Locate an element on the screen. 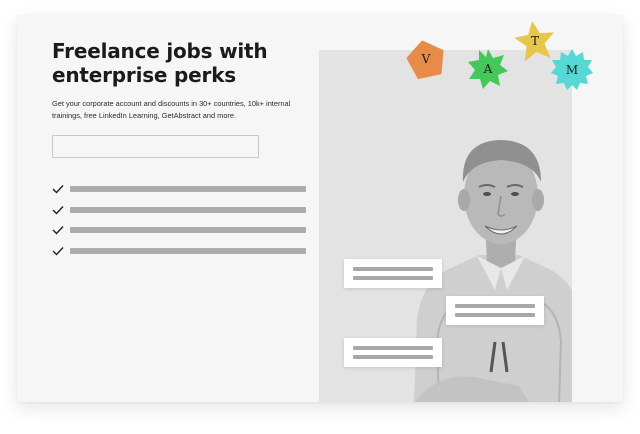  badge-letter: A is located at coordinates (488, 69).